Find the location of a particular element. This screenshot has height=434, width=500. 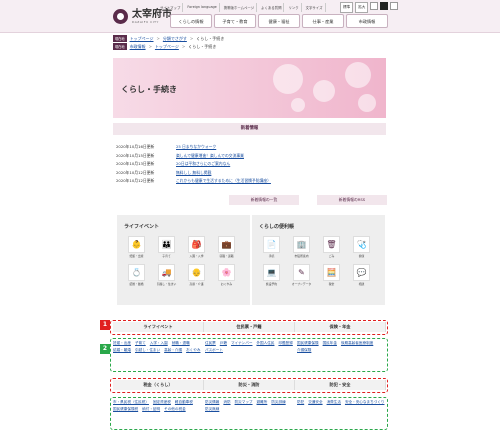

nav-city: 市政情報 is located at coordinates (367, 21).